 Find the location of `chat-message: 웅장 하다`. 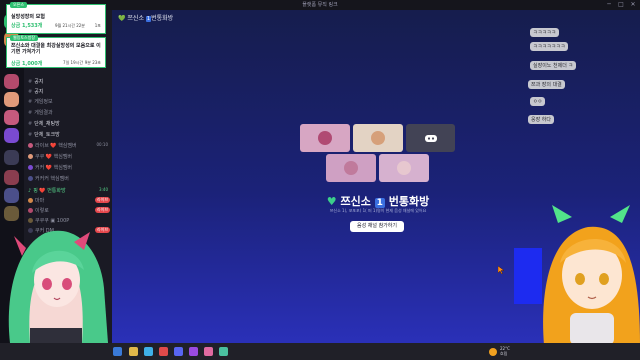

chat-message: 웅장 하다 is located at coordinates (541, 119).